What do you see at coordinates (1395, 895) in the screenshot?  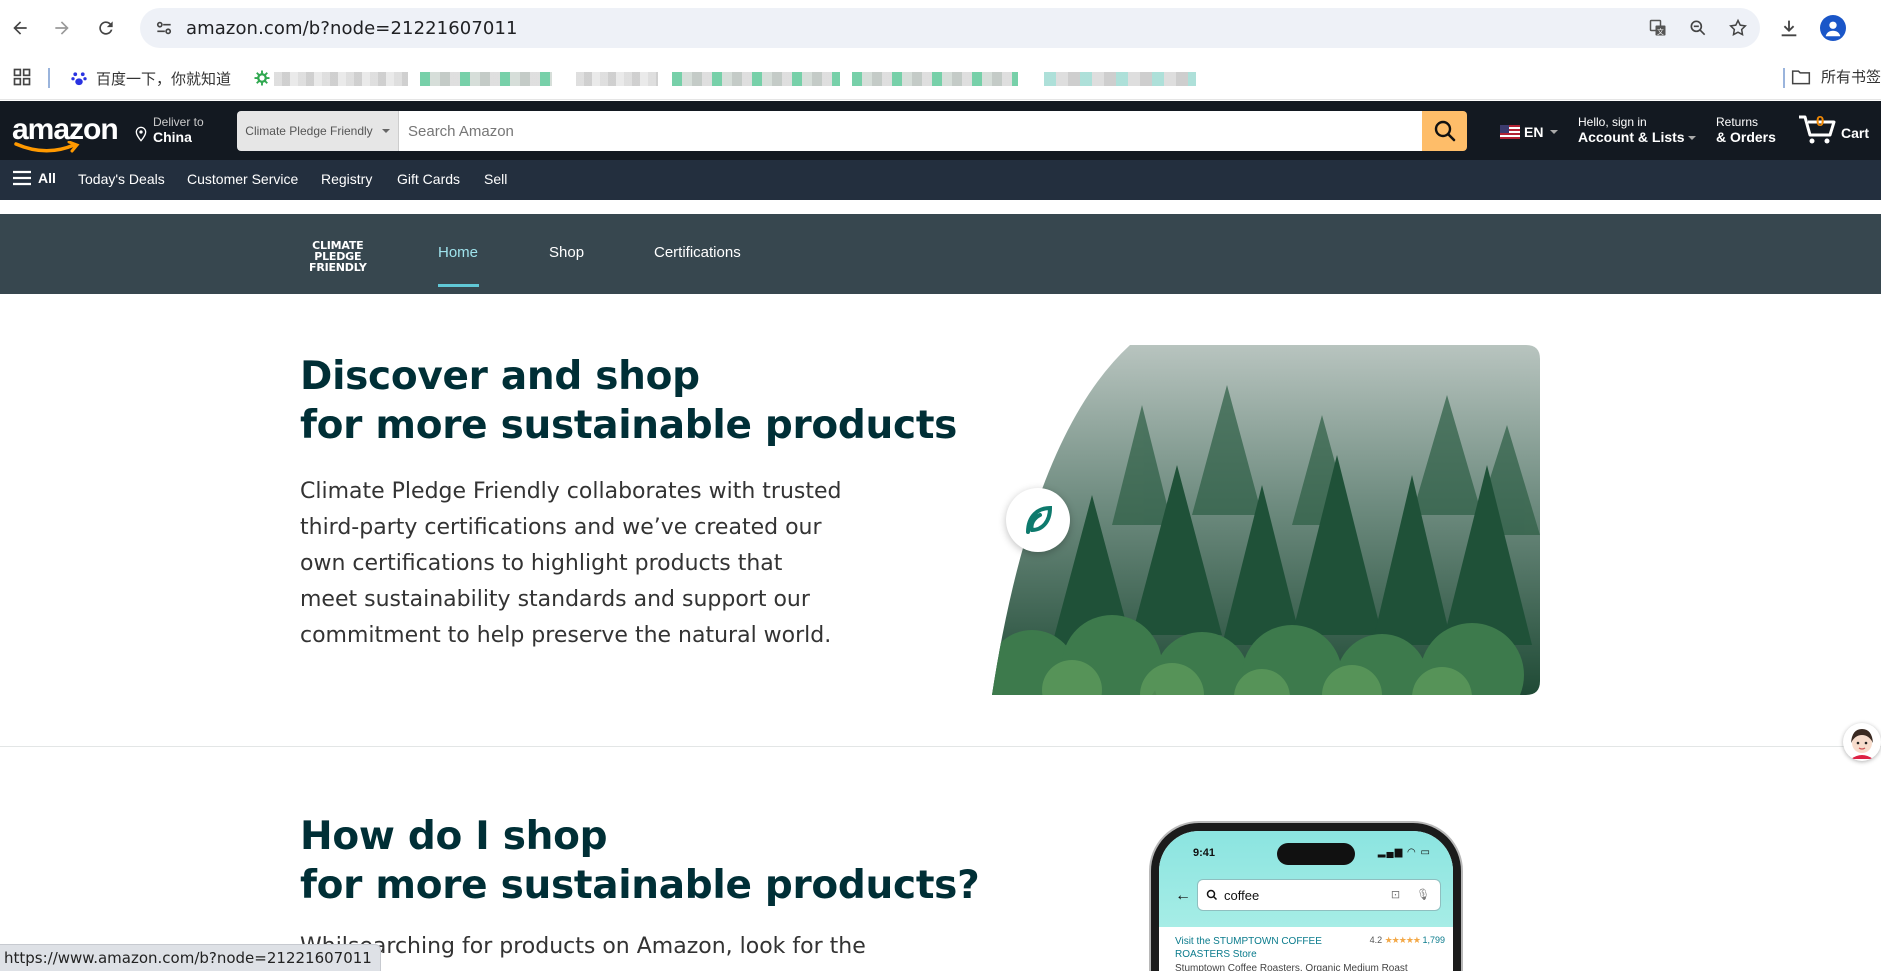 I see `camera-icon: ⊡` at bounding box center [1395, 895].